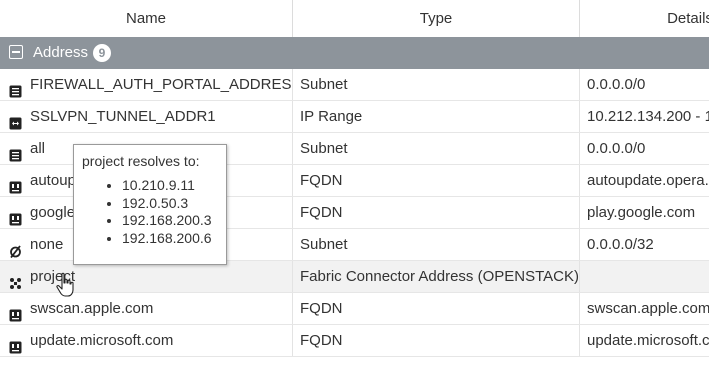  I want to click on row-details: 0.0.0.0/32, so click(620, 244).